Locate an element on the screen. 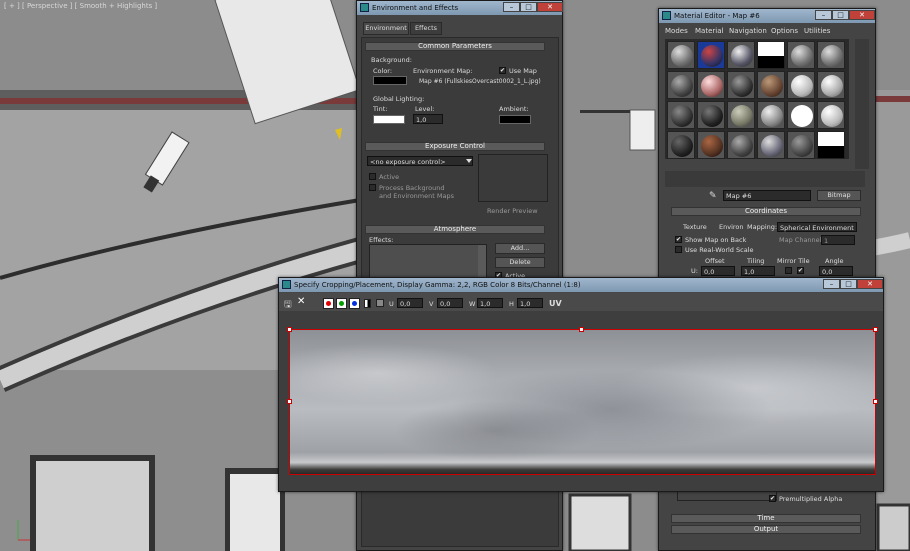 The width and height of the screenshot is (910, 551). tint-color-swatch is located at coordinates (389, 119).